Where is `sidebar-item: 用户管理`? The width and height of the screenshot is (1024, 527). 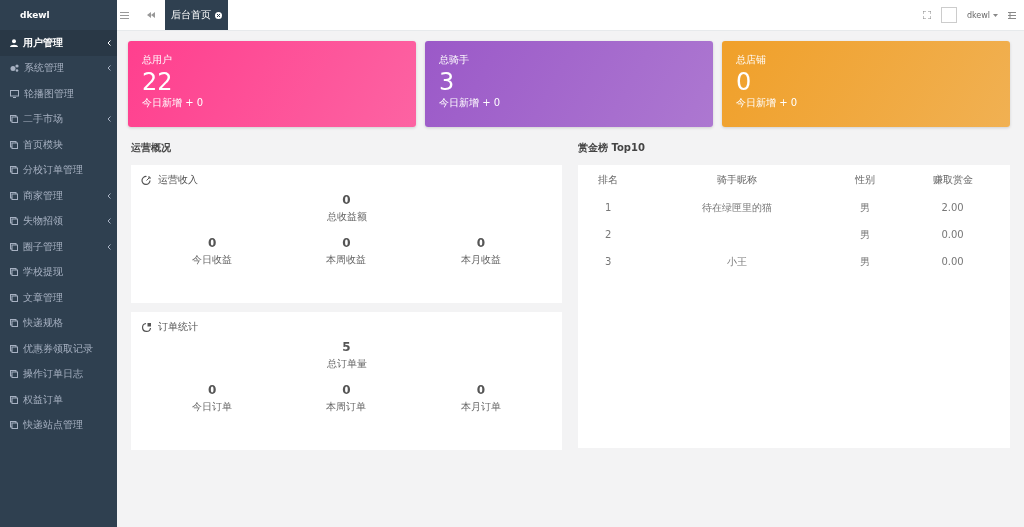
sidebar-item: 用户管理 is located at coordinates (58, 43).